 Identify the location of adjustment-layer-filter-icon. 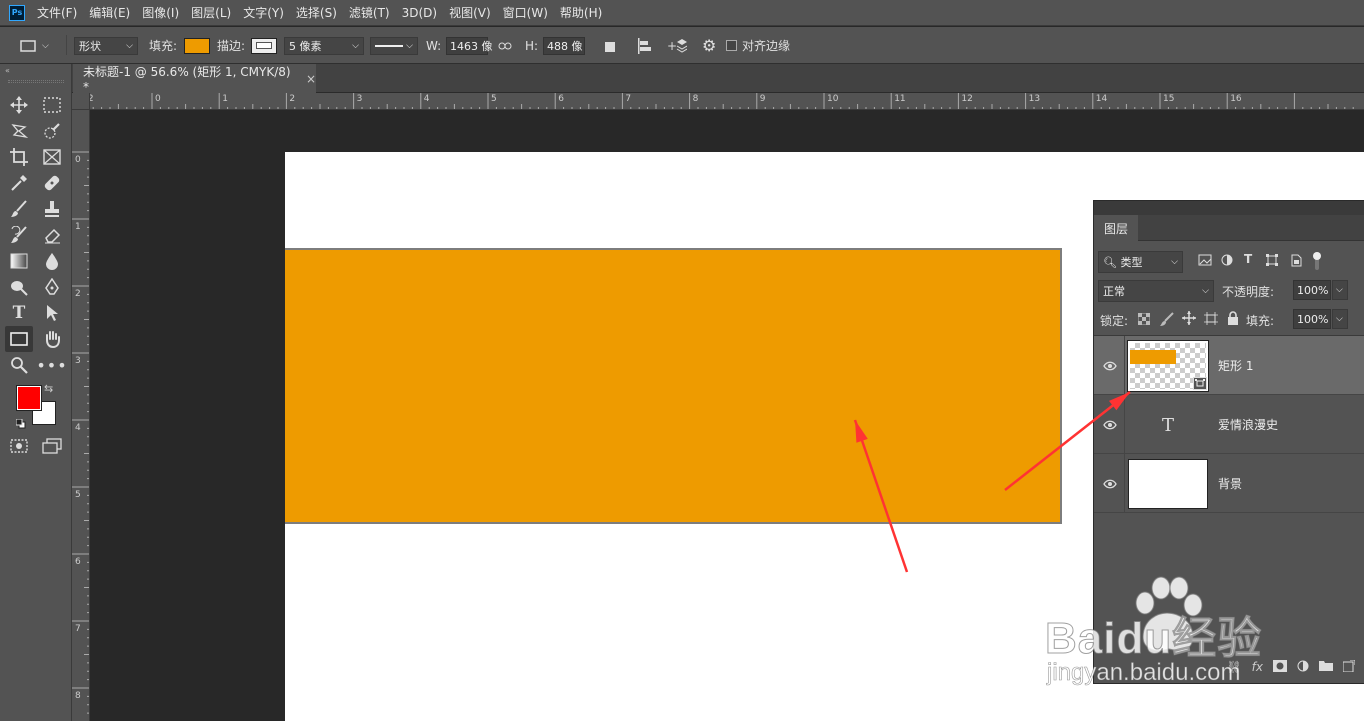
(1227, 261).